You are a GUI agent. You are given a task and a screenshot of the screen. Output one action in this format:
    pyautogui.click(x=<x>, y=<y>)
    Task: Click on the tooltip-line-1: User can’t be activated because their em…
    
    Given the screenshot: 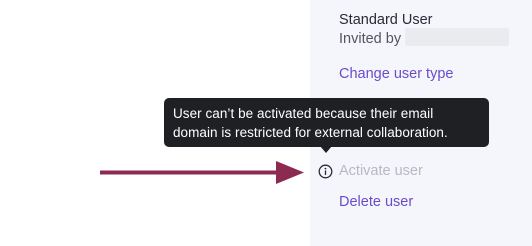 What is the action you would take?
    pyautogui.click(x=303, y=113)
    